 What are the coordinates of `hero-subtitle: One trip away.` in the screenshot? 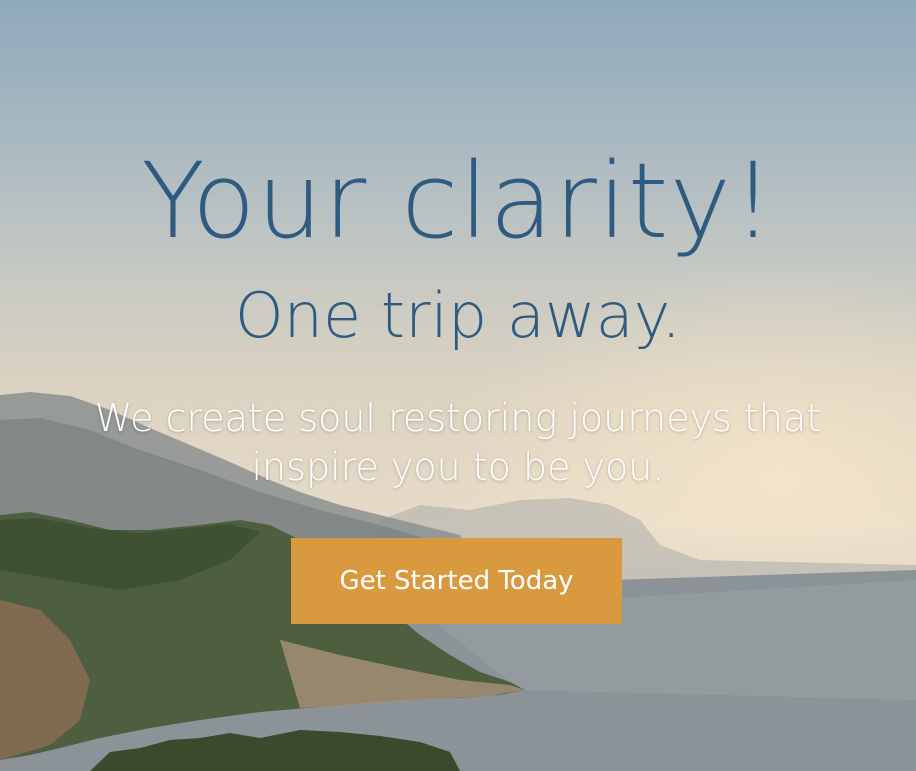 It's located at (458, 315).